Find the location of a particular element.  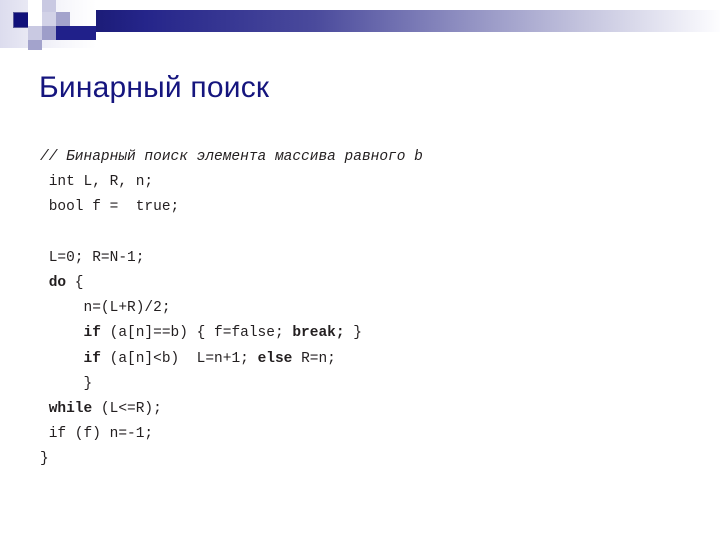

code-text: { is located at coordinates (75, 282).